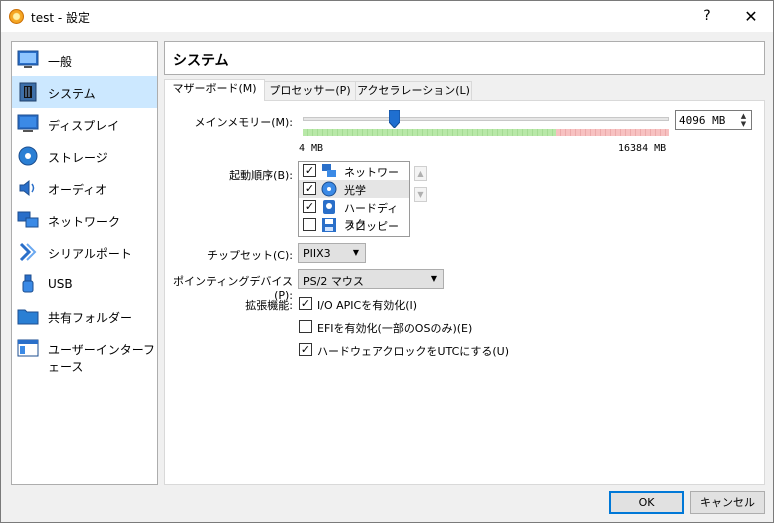 The width and height of the screenshot is (774, 523). What do you see at coordinates (371, 279) in the screenshot?
I see `pointing-device-select: PS/2 マウス ▼` at bounding box center [371, 279].